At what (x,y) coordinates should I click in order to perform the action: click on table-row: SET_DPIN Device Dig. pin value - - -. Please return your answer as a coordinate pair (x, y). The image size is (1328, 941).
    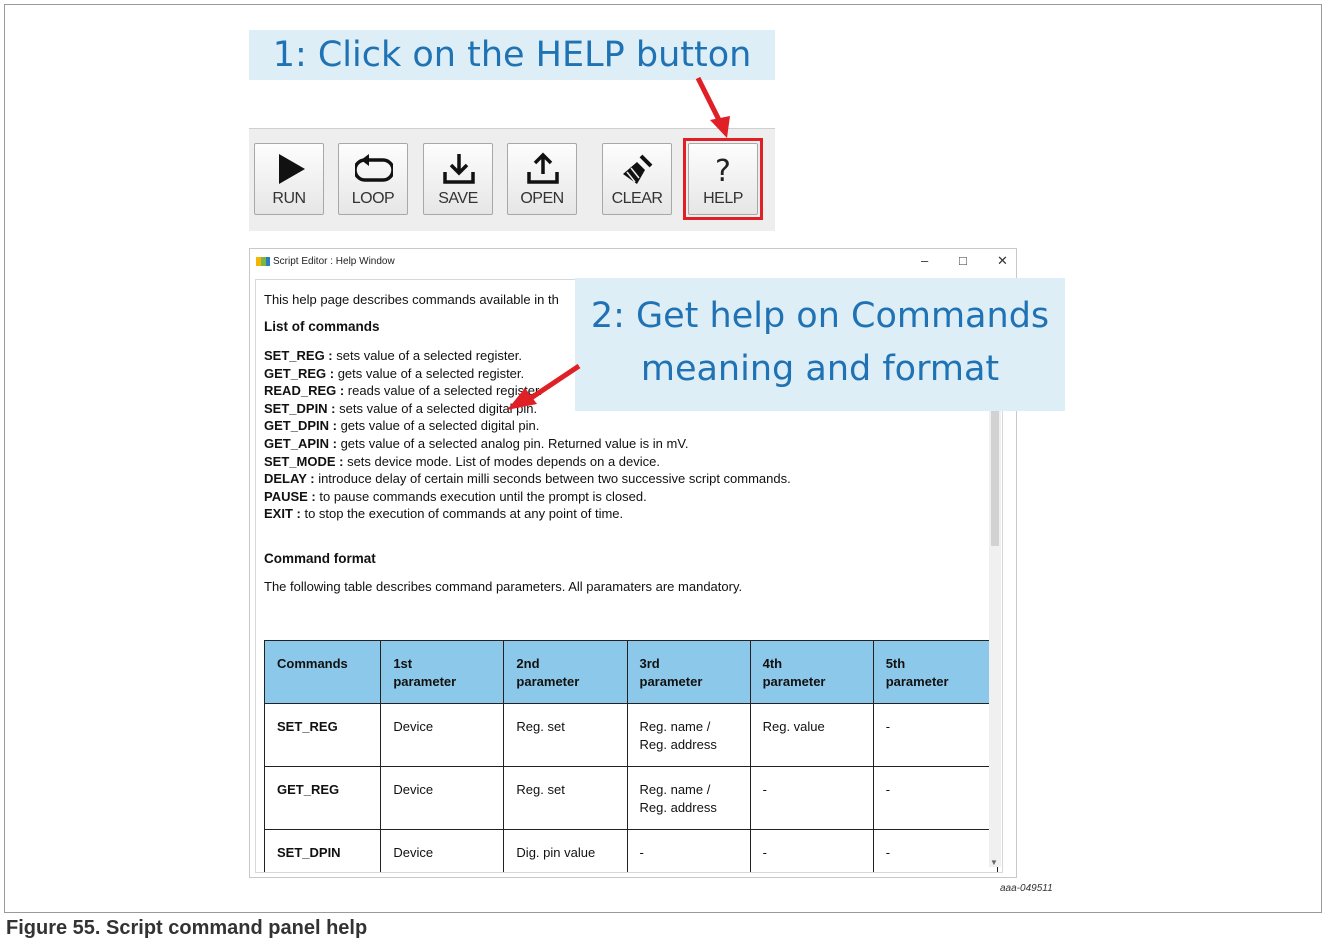
    Looking at the image, I should click on (631, 850).